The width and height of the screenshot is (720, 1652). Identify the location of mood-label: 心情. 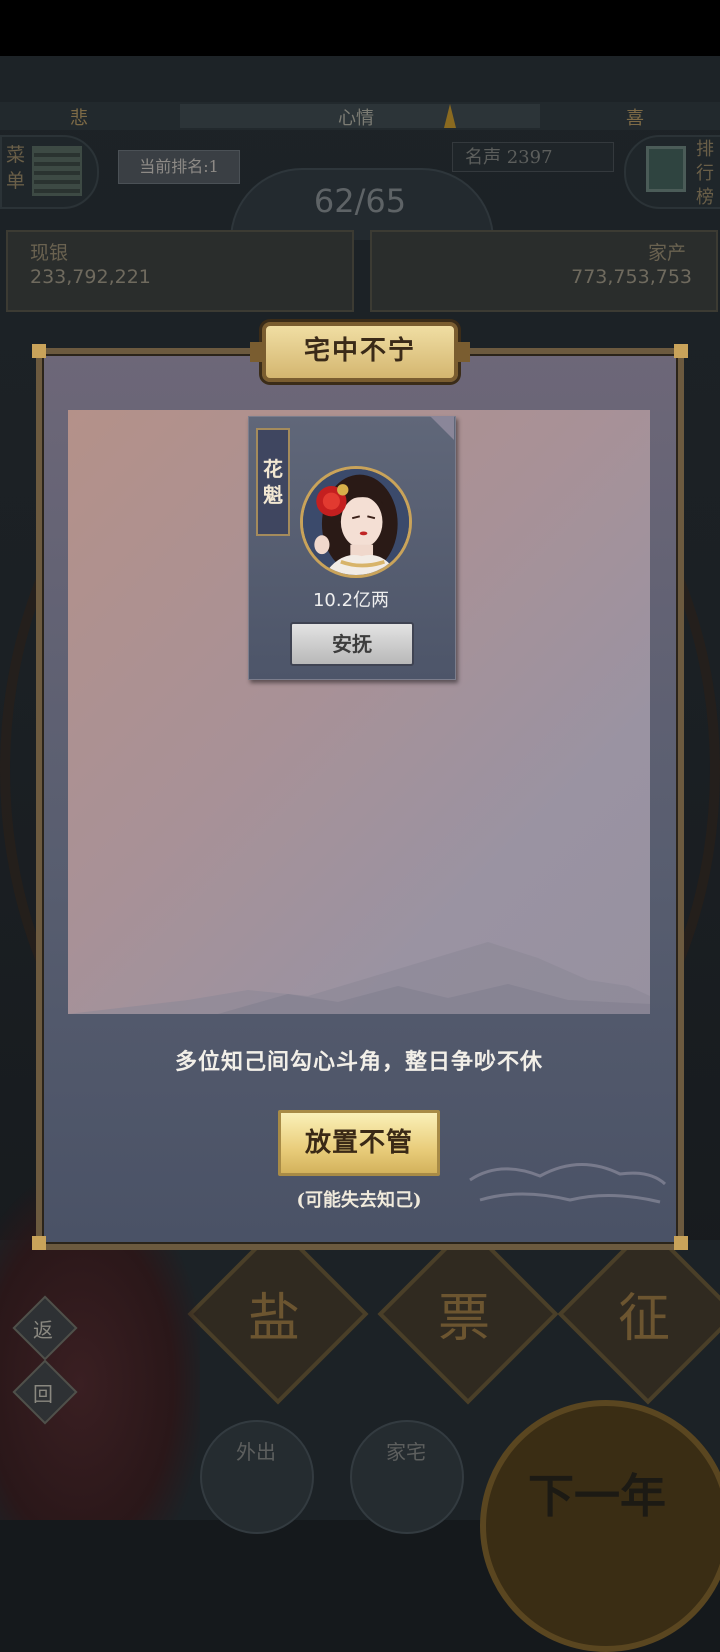
(356, 118).